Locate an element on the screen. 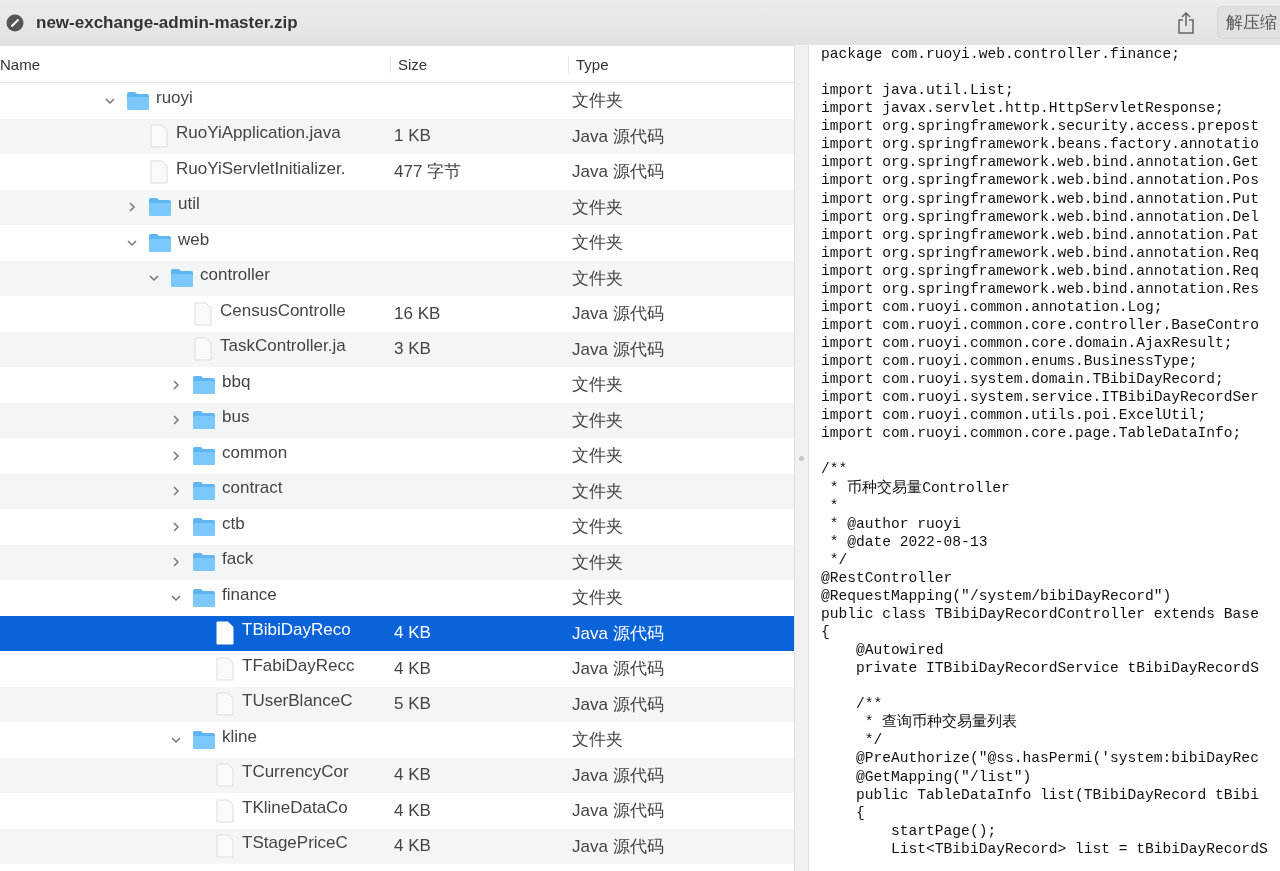  code-line: import com.ruoyi.common.core.domain.AjaxResult; is located at coordinates (1027, 343).